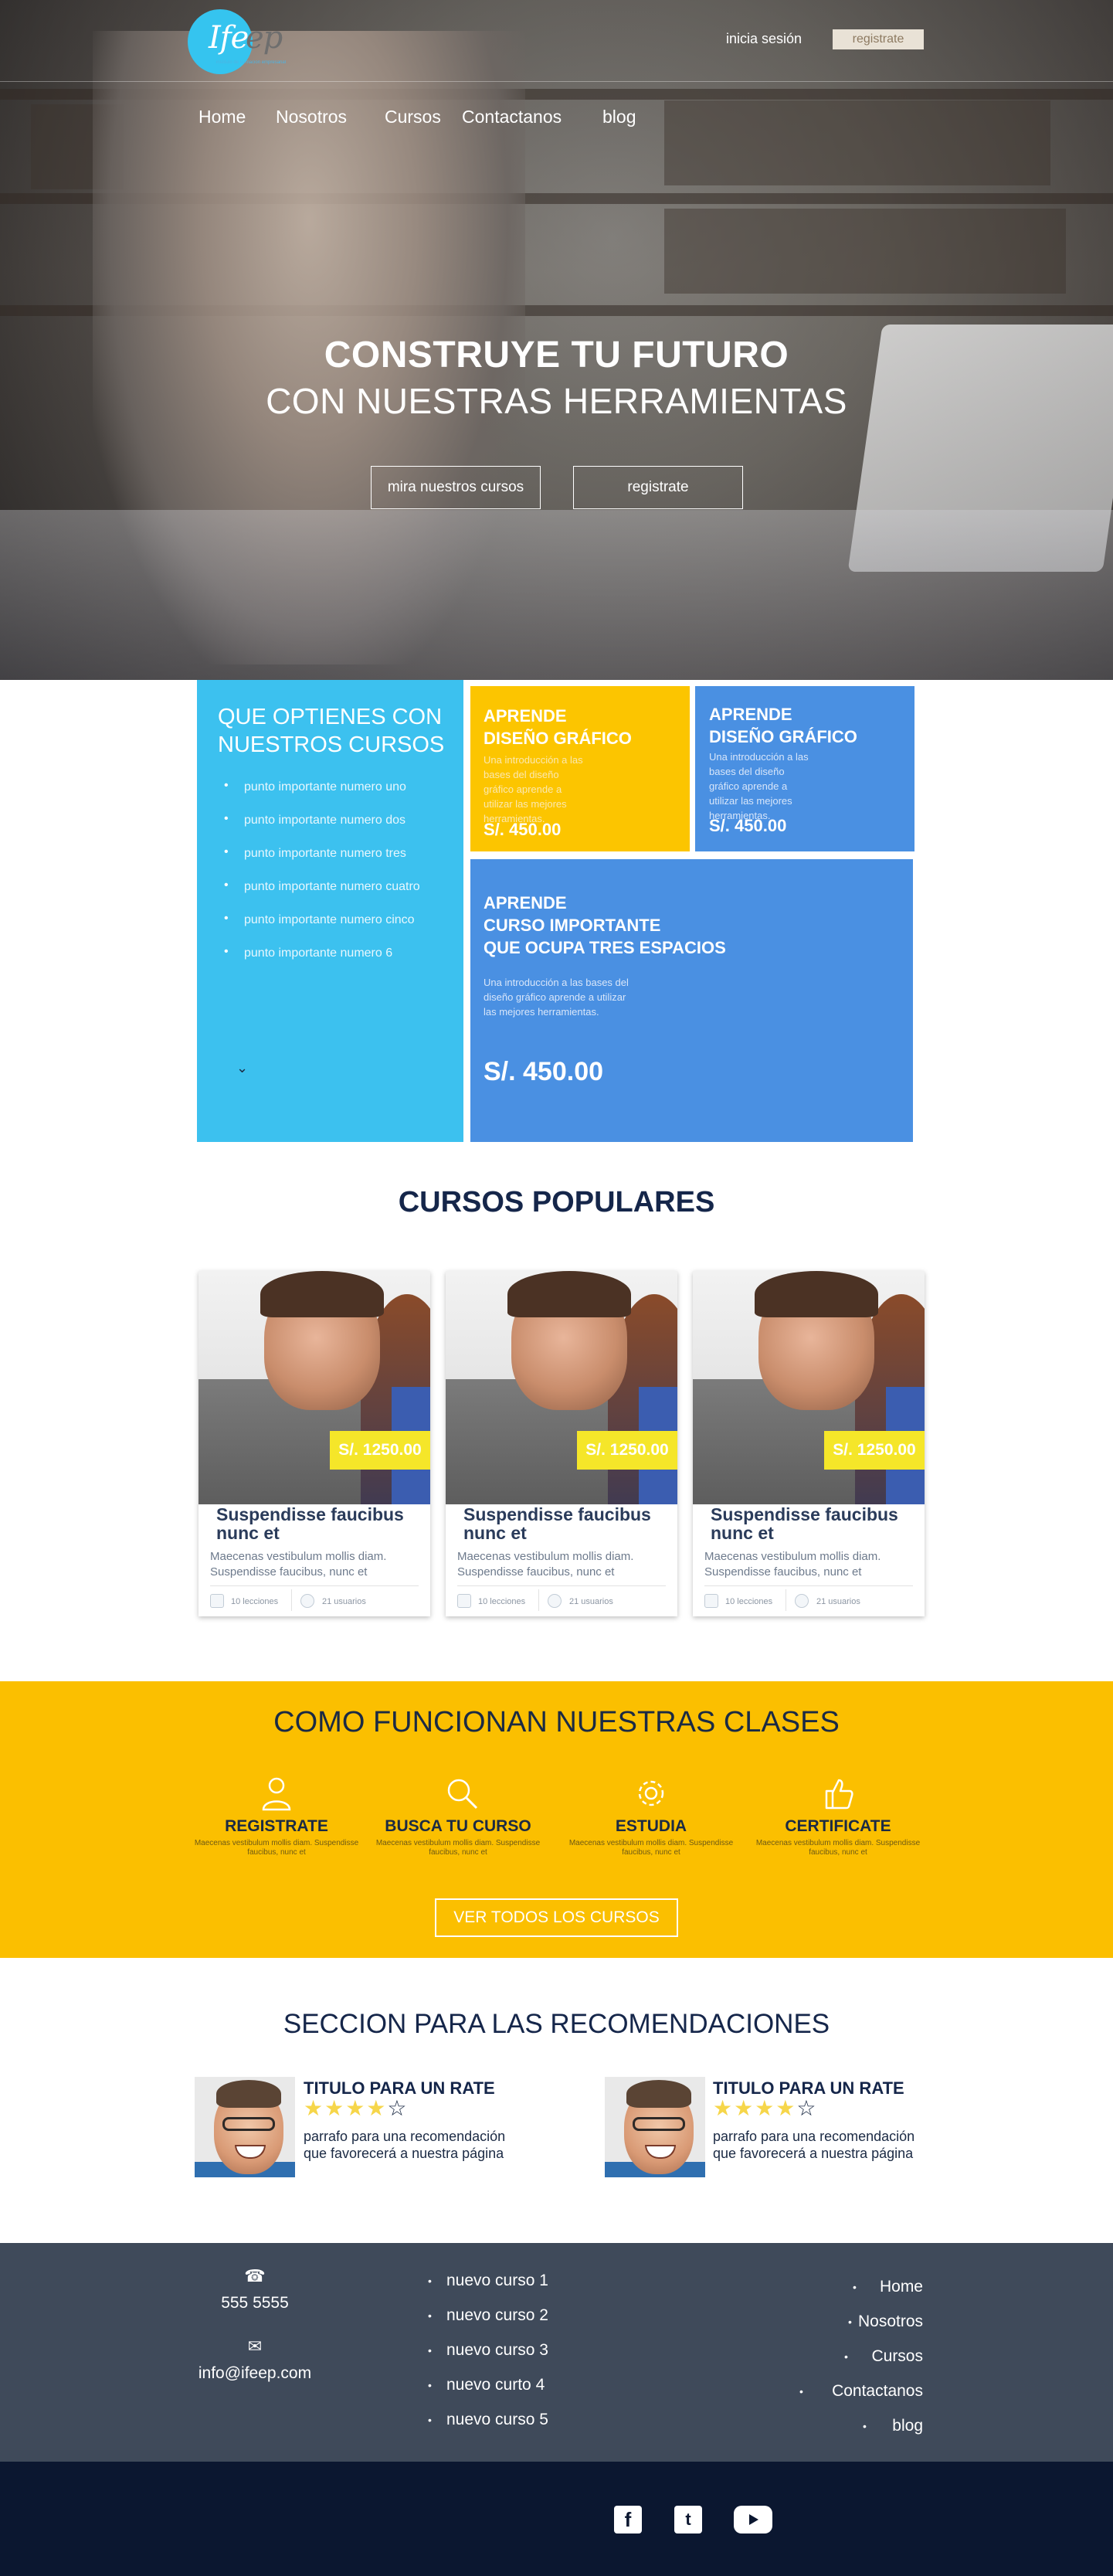 This screenshot has height=2576, width=1113. I want to click on footer-course-link: nuevo curso 2, so click(497, 2315).